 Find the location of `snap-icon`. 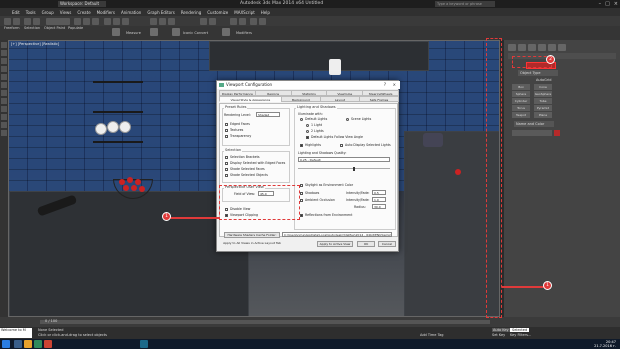

snap-icon is located at coordinates (153, 21).